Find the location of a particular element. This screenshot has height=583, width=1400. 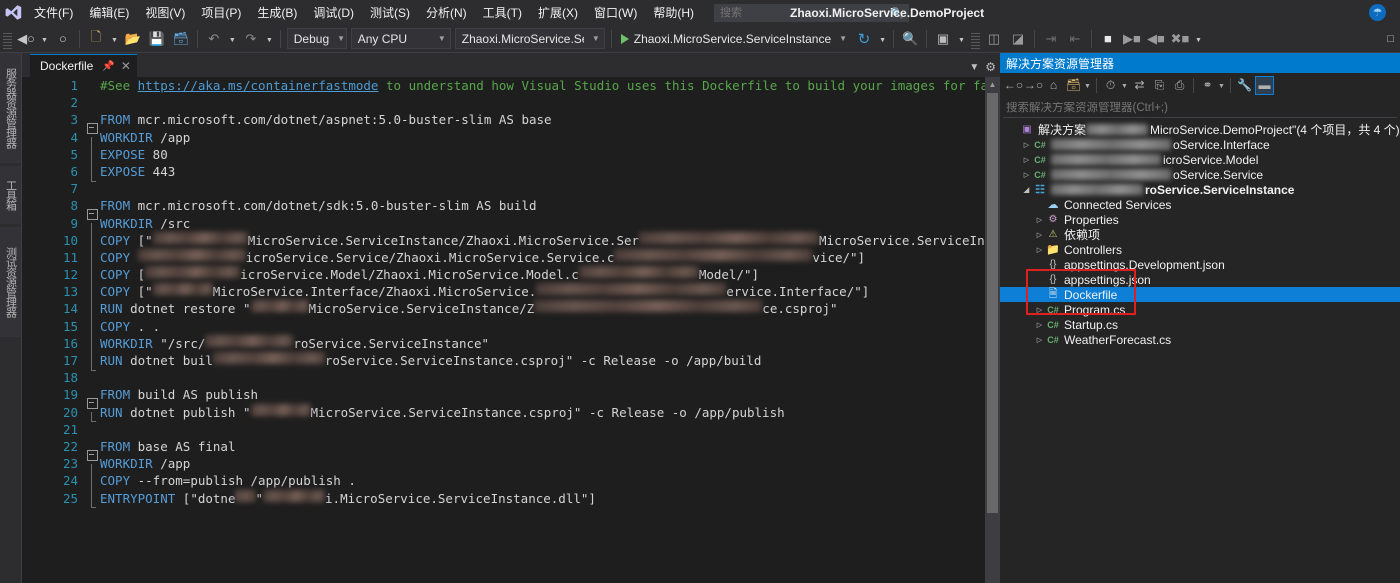

code-text: COPY . . is located at coordinates (542, 326).